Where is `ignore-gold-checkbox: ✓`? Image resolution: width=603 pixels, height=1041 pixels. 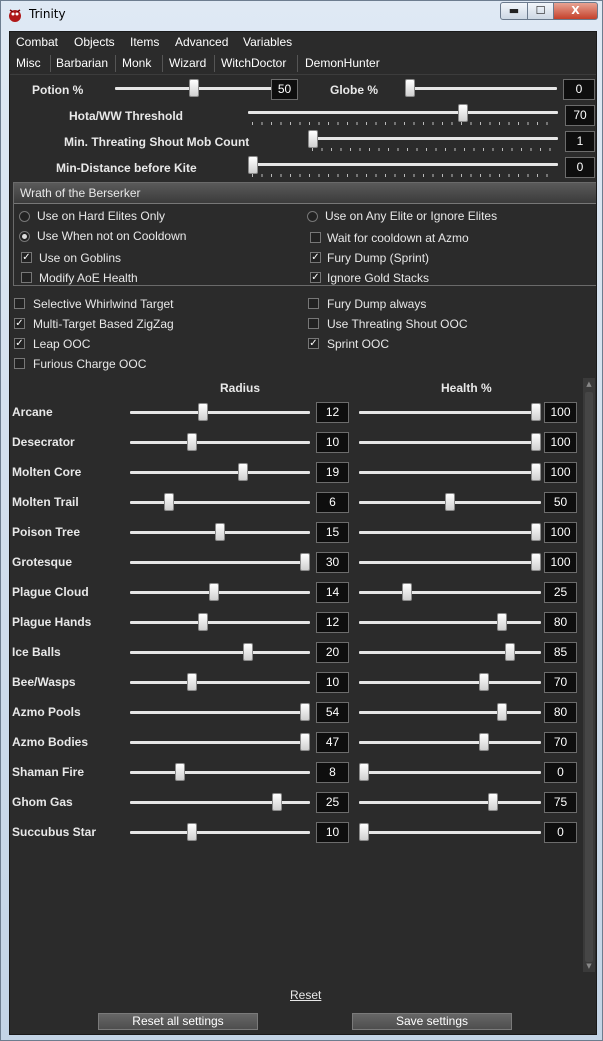
ignore-gold-checkbox: ✓ is located at coordinates (315, 277).